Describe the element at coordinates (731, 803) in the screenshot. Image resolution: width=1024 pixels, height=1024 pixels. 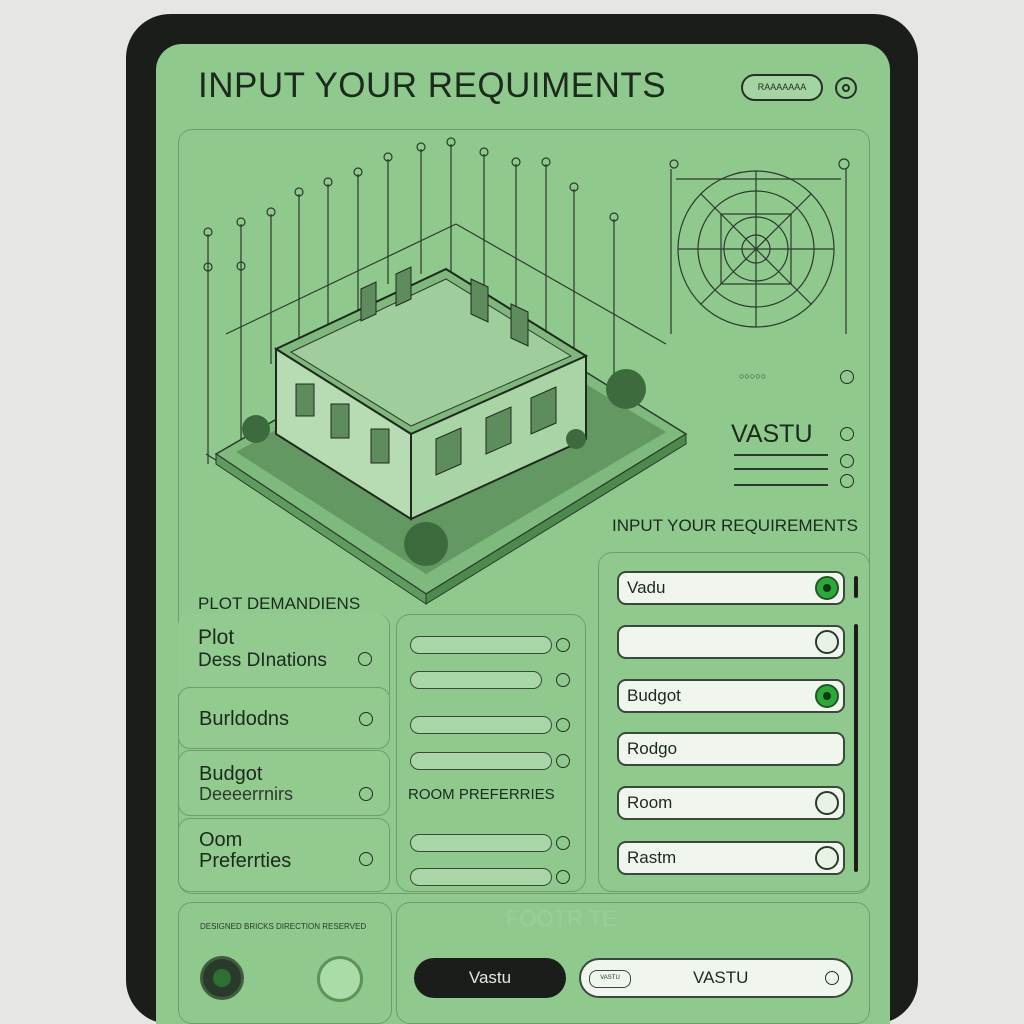
I see `room-input: Room` at that location.